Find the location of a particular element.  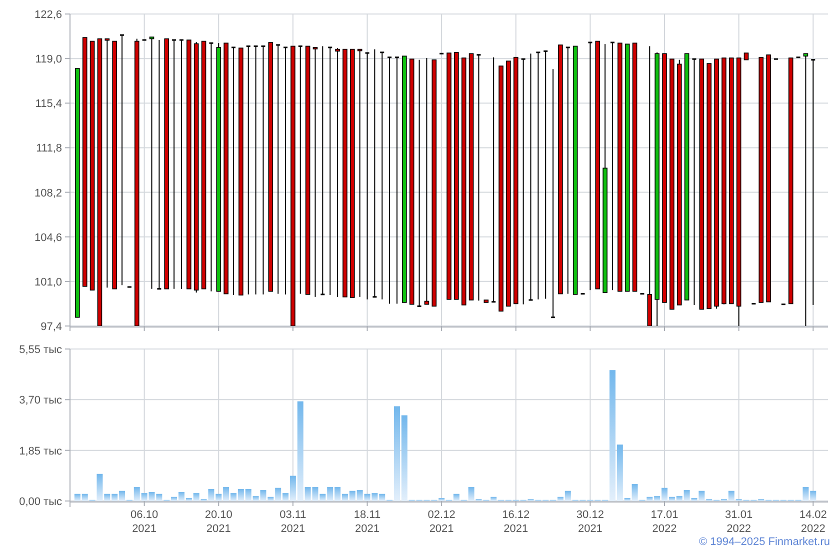

axis-label: 97,4 is located at coordinates (51, 327).